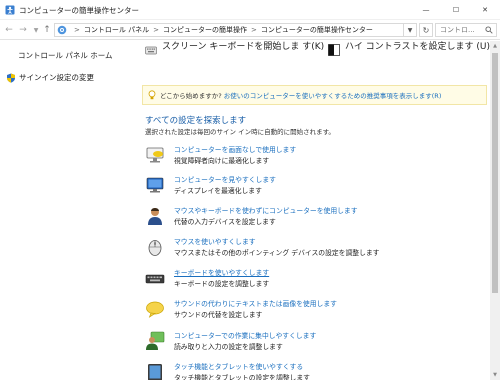 The width and height of the screenshot is (500, 380). Describe the element at coordinates (155, 248) in the screenshot. I see `mouse-icon` at that location.